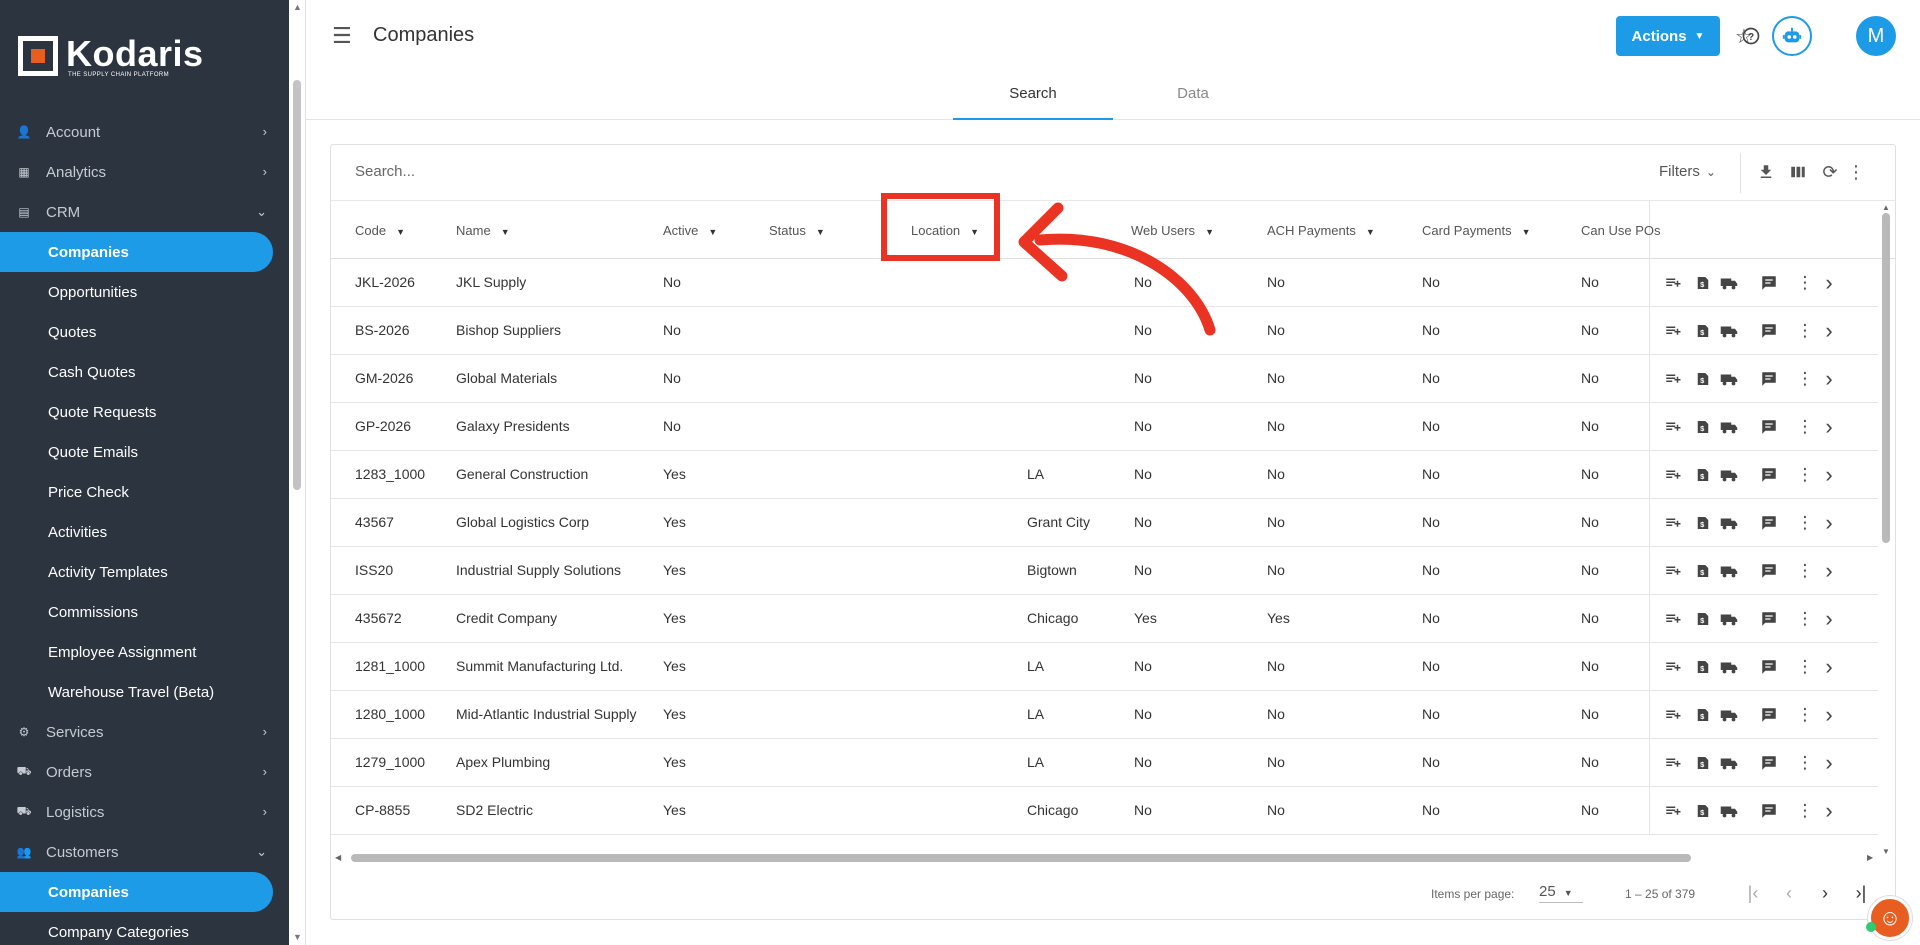 Image resolution: width=1920 pixels, height=945 pixels. I want to click on sidebar-item-warehouse-travel-beta: Warehouse Travel (Beta), so click(144, 692).